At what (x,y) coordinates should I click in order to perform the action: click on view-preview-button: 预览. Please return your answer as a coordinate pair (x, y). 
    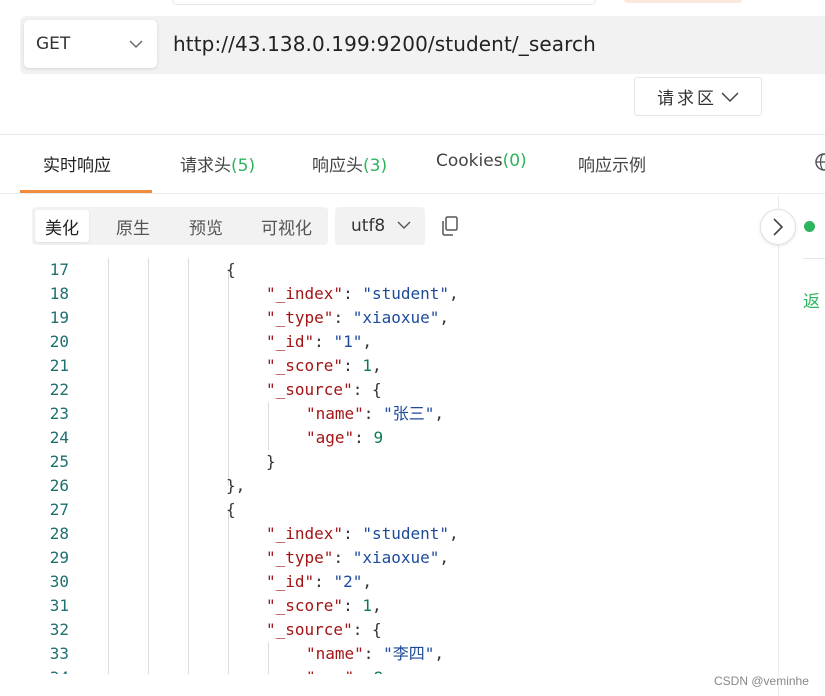
    Looking at the image, I should click on (206, 226).